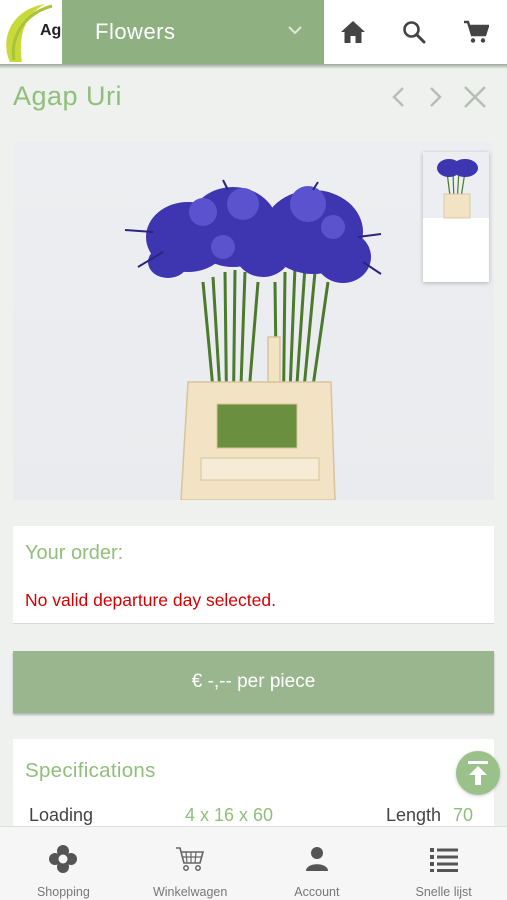 The height and width of the screenshot is (900, 507). Describe the element at coordinates (135, 31) in the screenshot. I see `category-label: Flowers` at that location.